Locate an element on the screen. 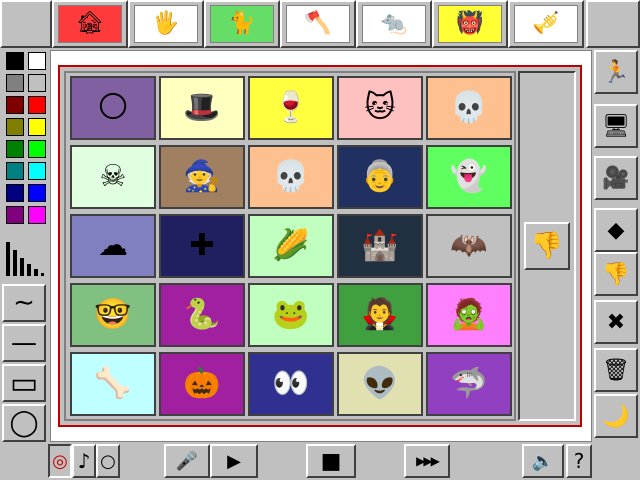  stamp-cell: ☠ is located at coordinates (113, 177).